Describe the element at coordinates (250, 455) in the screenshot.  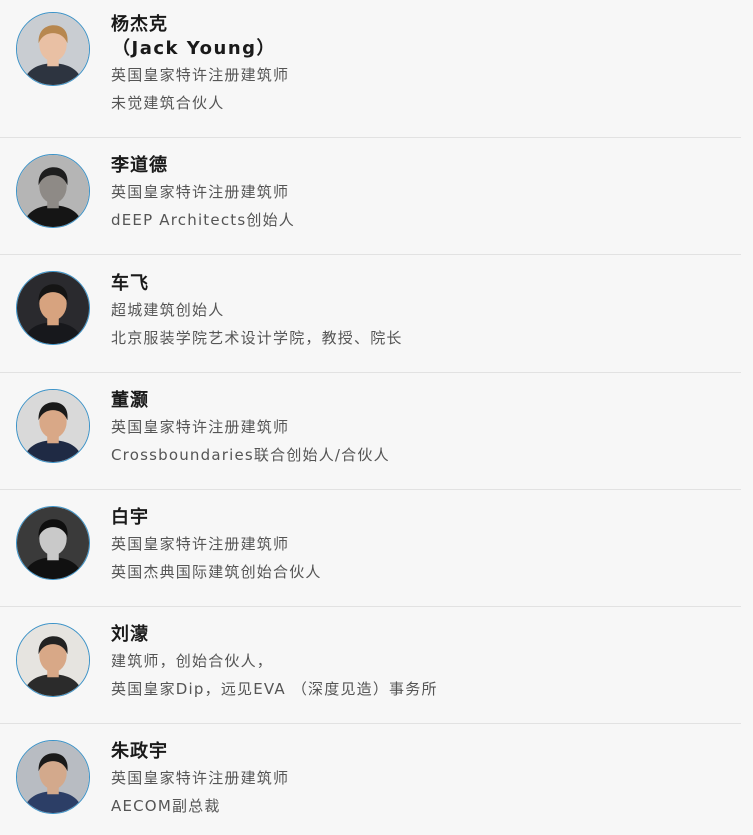
I see `person-role: Crossboundaries联合创始人/合伙人` at that location.